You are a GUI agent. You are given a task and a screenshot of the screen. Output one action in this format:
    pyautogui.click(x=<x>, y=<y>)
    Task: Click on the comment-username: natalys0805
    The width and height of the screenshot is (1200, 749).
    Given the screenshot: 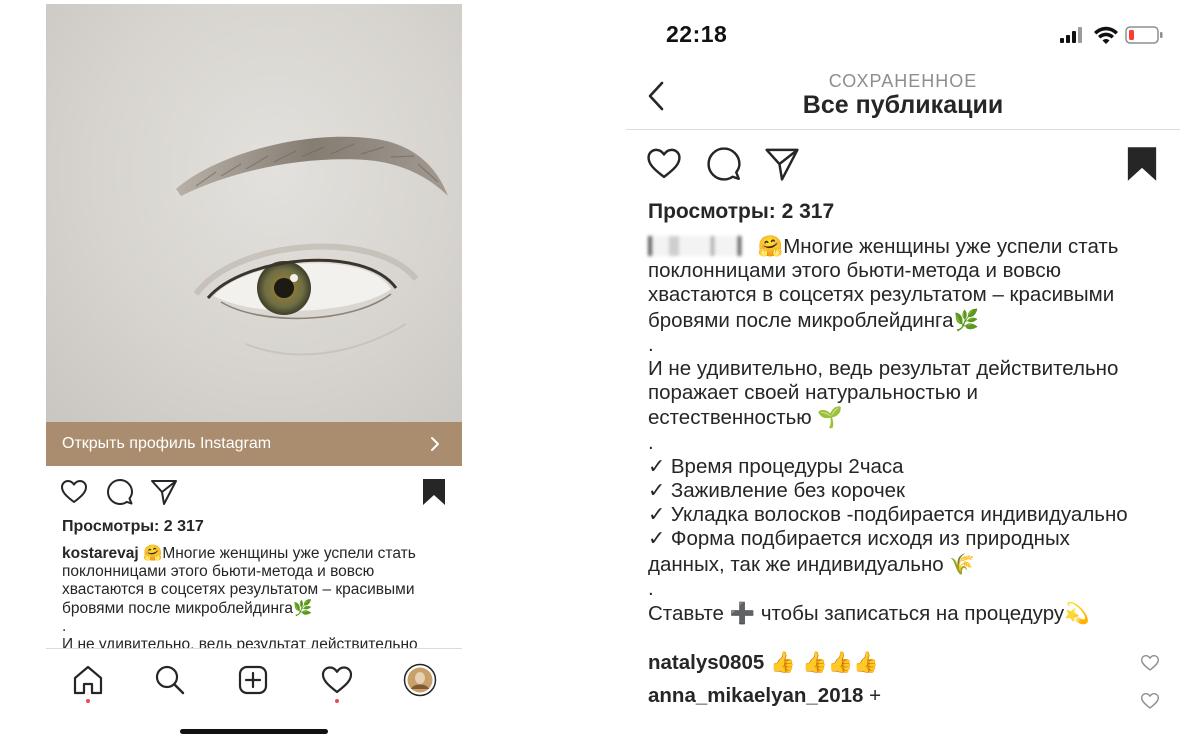 What is the action you would take?
    pyautogui.click(x=706, y=662)
    